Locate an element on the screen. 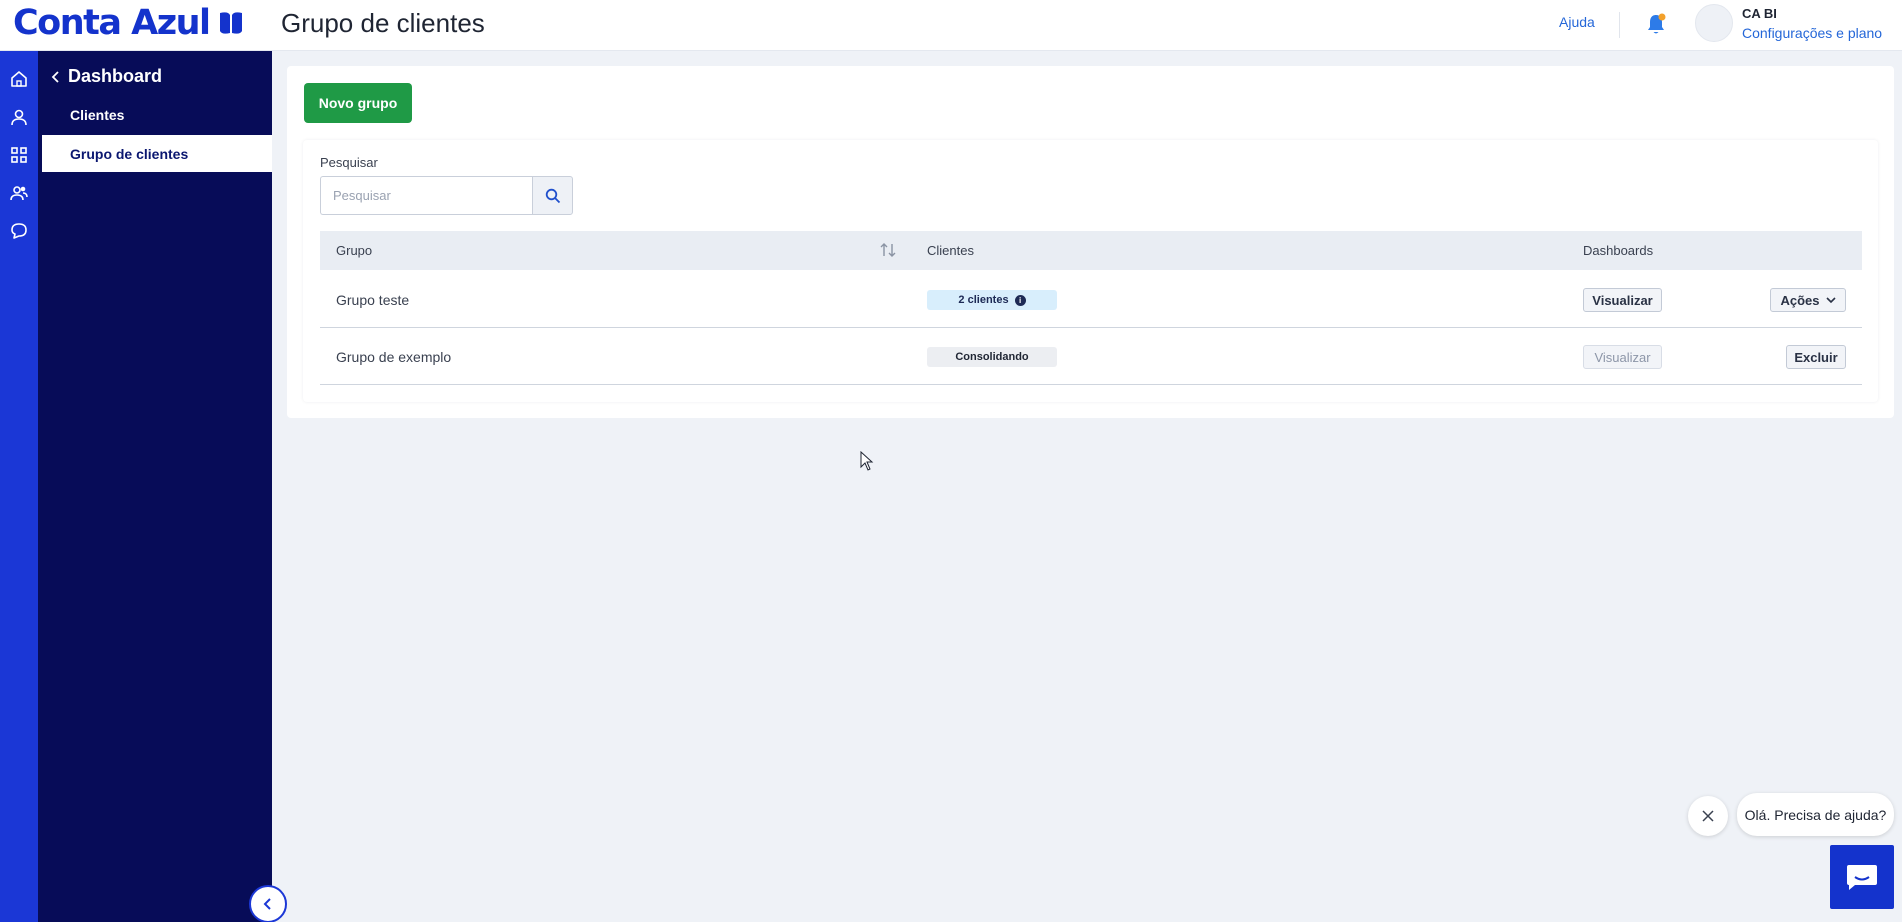 The image size is (1902, 922). header-divider is located at coordinates (1619, 25).